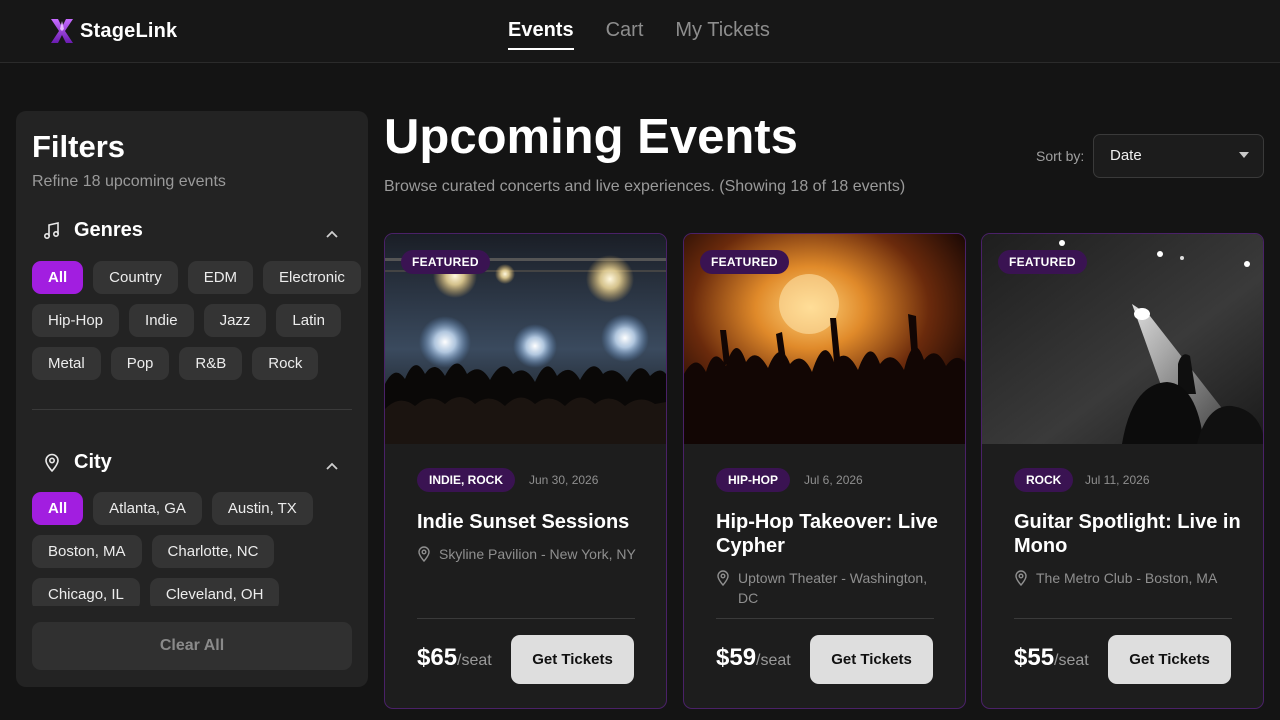  I want to click on city-chip-boston: Boston, MA, so click(87, 551).